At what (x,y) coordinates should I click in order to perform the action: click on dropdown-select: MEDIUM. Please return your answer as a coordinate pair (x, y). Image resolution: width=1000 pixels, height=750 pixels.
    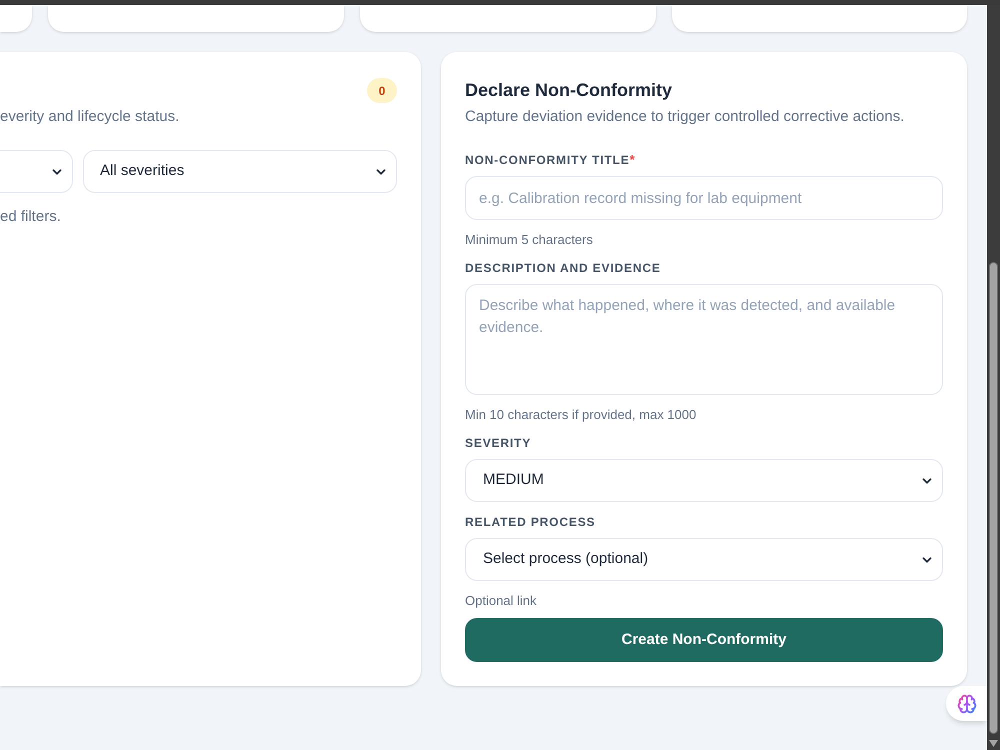
    Looking at the image, I should click on (704, 480).